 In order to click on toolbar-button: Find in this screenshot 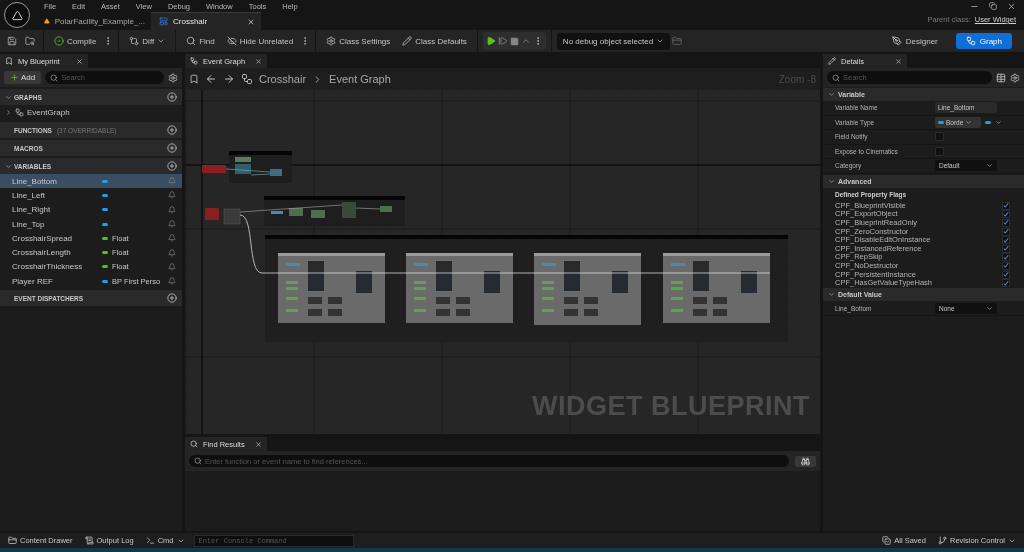, I will do `click(200, 41)`.